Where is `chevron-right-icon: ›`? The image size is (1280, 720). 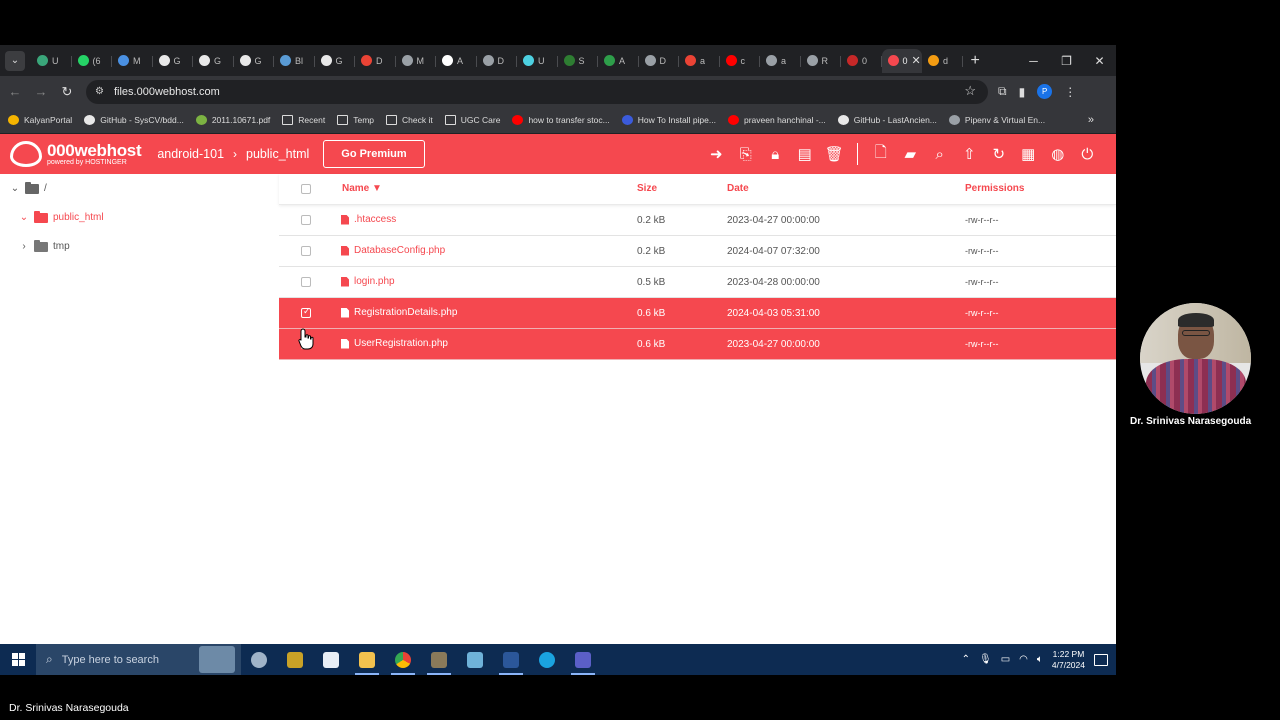
chevron-right-icon: › is located at coordinates (24, 246).